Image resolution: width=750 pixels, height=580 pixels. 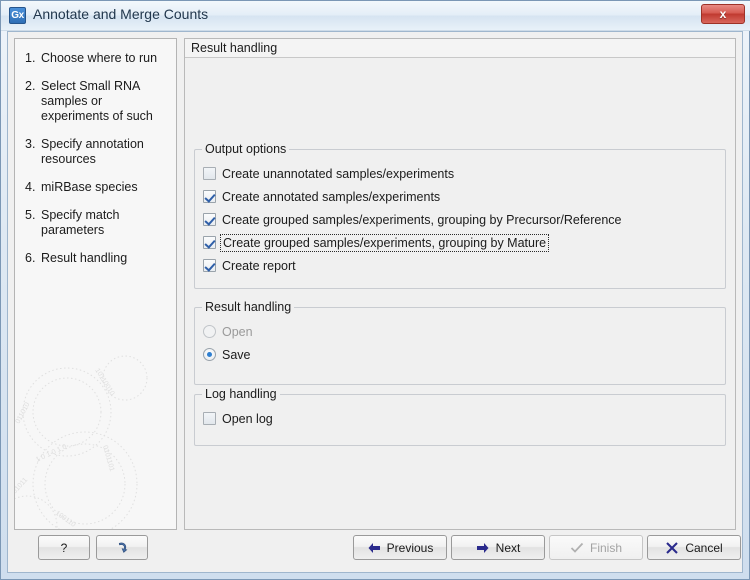 I want to click on result-handling-group: Result handling Open Save, so click(x=460, y=342).